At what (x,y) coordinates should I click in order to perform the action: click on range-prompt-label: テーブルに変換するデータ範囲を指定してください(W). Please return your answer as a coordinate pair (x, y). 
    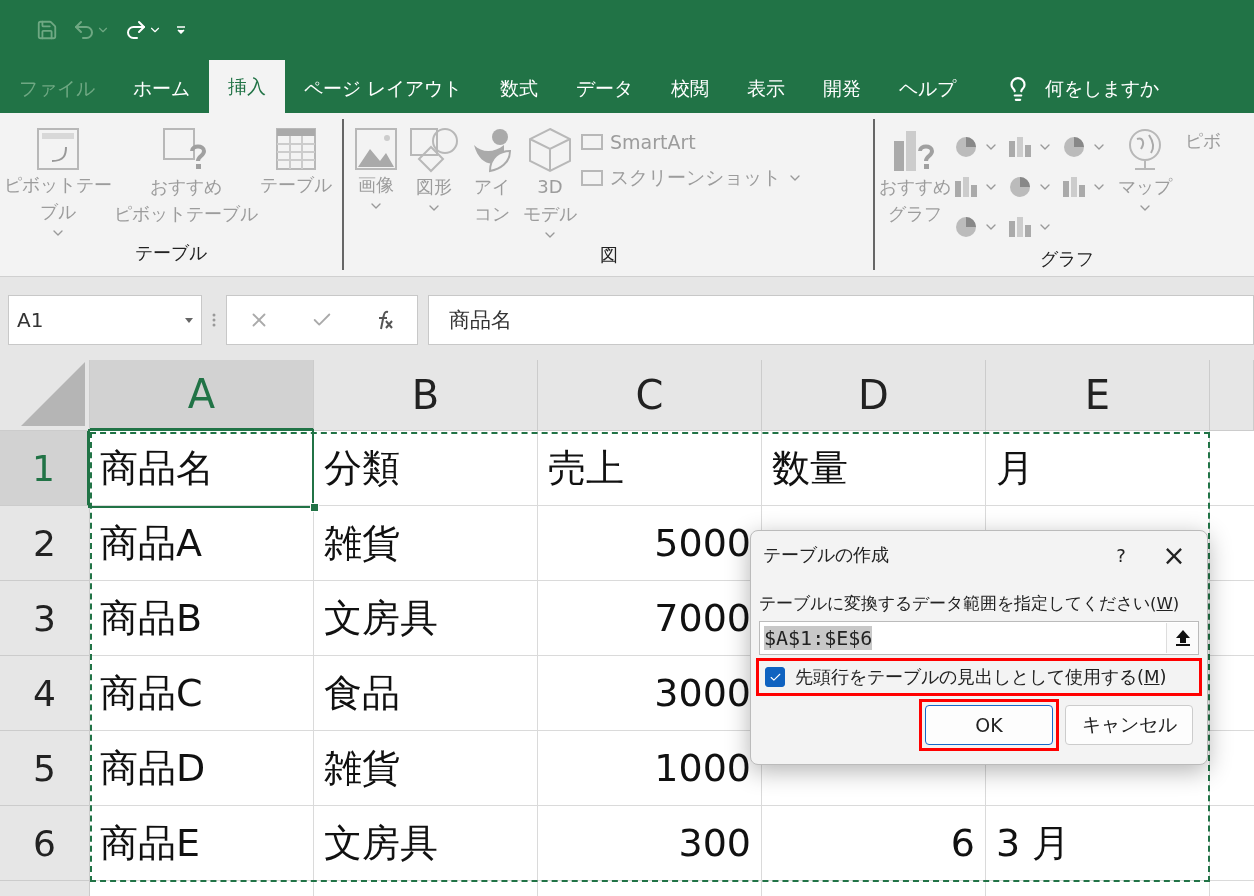
    Looking at the image, I should click on (970, 604).